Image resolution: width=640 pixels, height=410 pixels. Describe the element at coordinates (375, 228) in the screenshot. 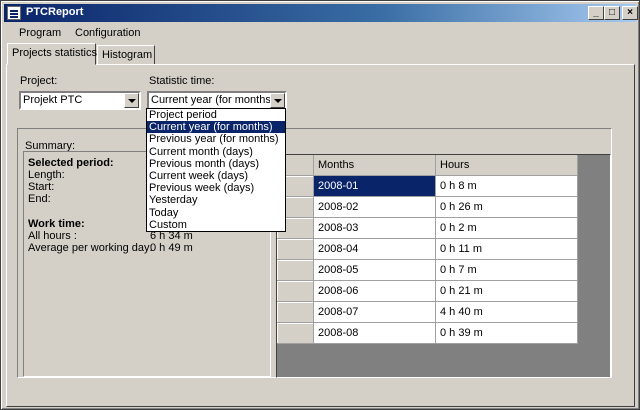

I see `month-cell: 2008-03` at that location.